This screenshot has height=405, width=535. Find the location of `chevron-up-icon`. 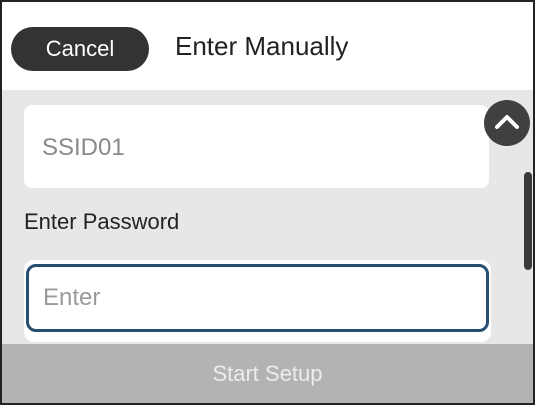

chevron-up-icon is located at coordinates (507, 122).